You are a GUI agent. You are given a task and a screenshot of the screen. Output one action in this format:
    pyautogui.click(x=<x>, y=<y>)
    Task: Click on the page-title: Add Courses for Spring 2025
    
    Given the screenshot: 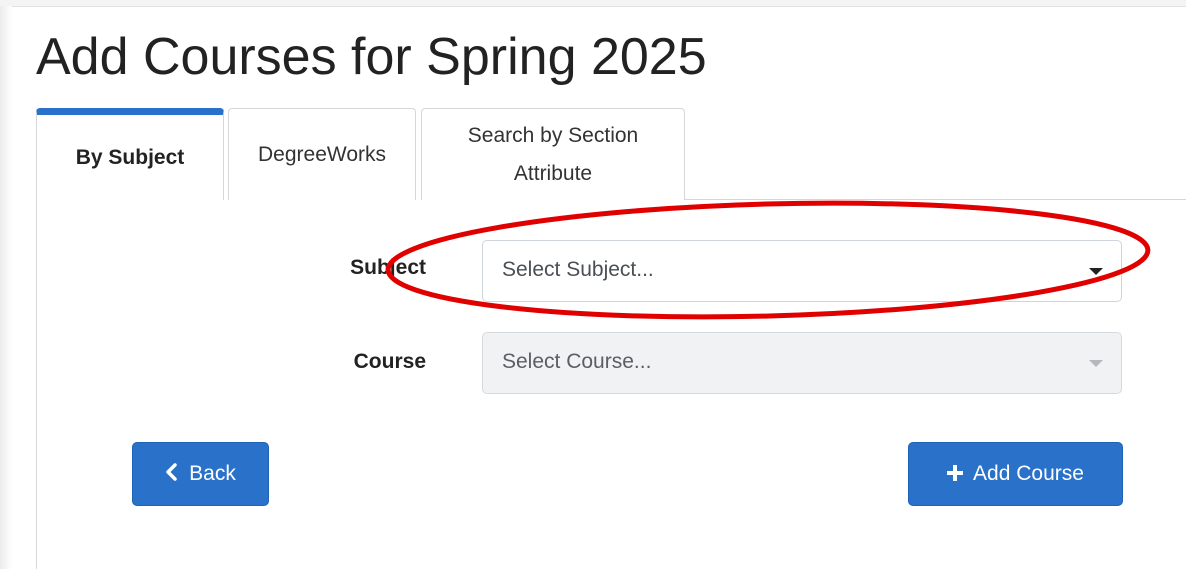 What is the action you would take?
    pyautogui.click(x=371, y=57)
    